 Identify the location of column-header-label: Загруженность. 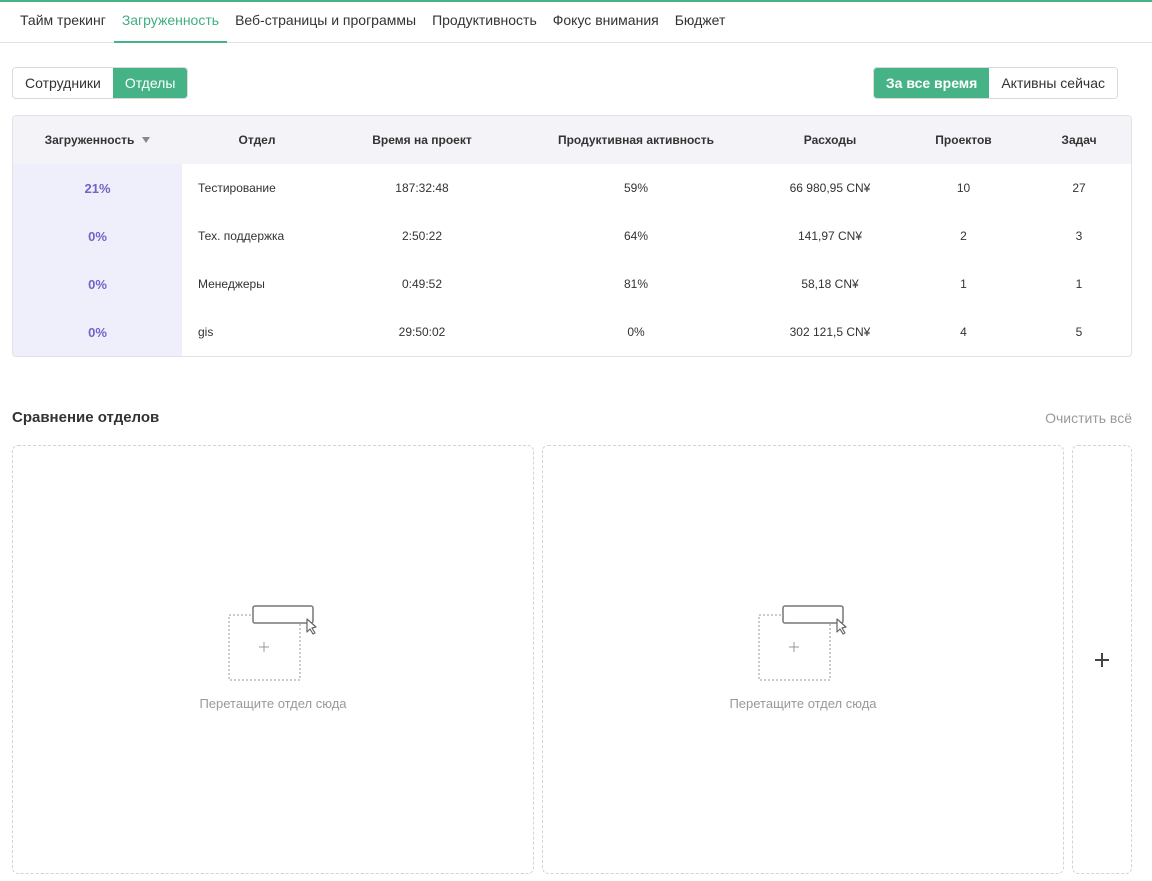
(89, 140).